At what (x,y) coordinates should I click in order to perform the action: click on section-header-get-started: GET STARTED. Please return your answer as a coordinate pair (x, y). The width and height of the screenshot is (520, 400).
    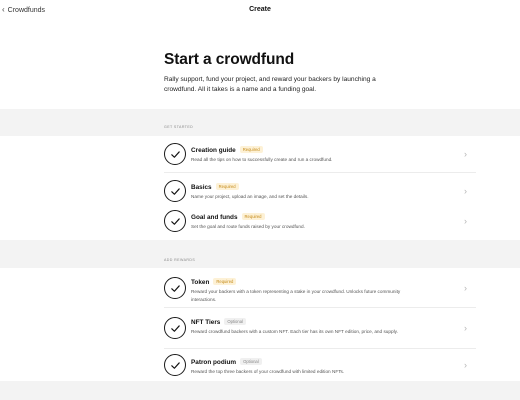
    Looking at the image, I should click on (260, 122).